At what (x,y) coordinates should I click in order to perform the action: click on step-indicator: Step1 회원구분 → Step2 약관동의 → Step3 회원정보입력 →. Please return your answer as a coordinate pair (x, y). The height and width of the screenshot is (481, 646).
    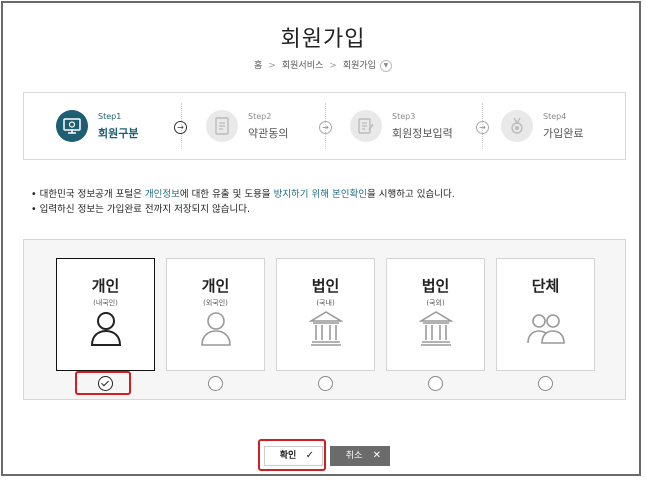
    Looking at the image, I should click on (324, 126).